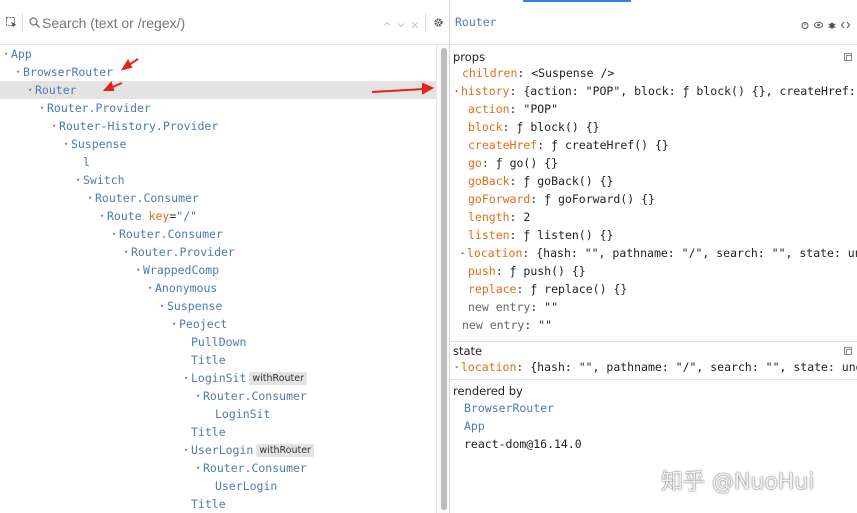 This screenshot has height=513, width=857. Describe the element at coordinates (268, 76) in the screenshot. I see `annotation-arrows` at that location.